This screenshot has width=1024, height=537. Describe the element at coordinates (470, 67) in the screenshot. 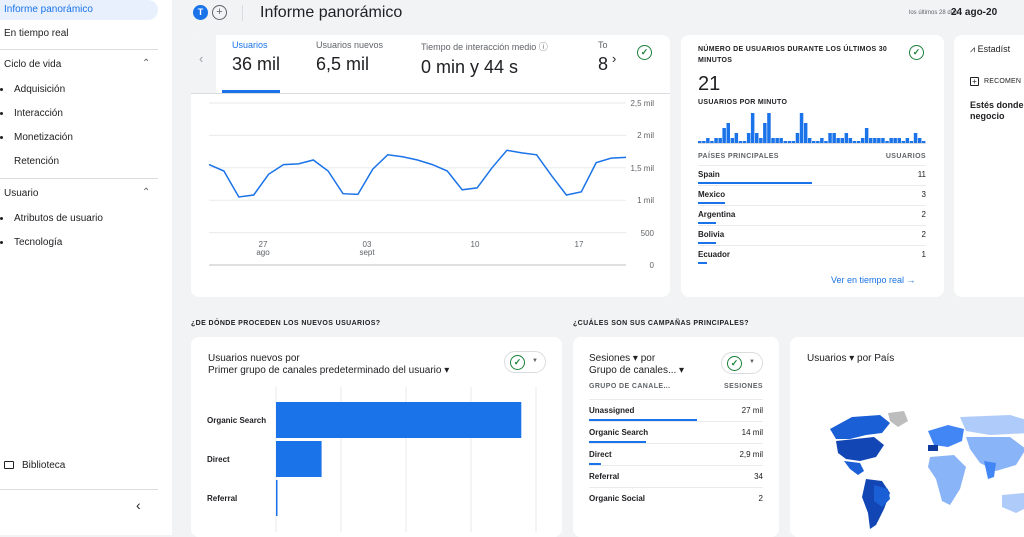

I see `metric-value: 0 min y 44 s` at that location.